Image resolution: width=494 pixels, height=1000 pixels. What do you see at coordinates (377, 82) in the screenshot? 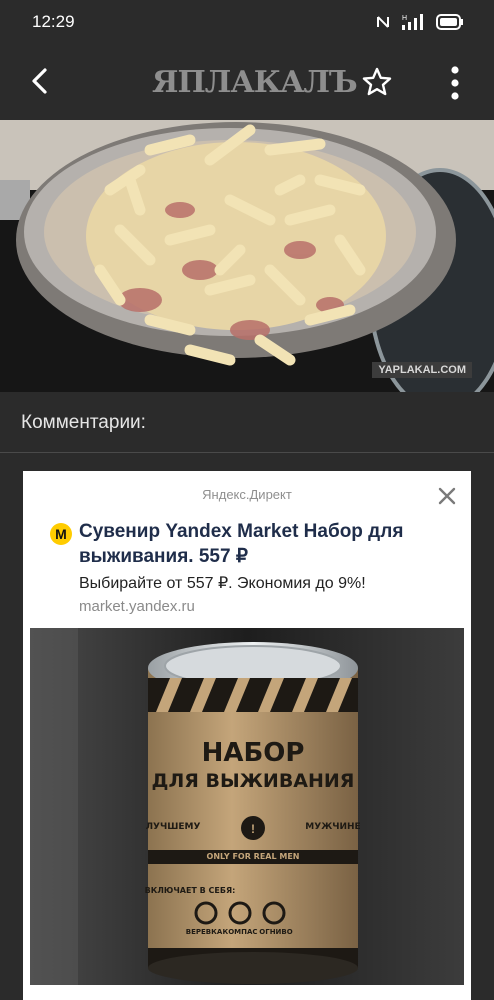
I see `favorite-star-icon` at bounding box center [377, 82].